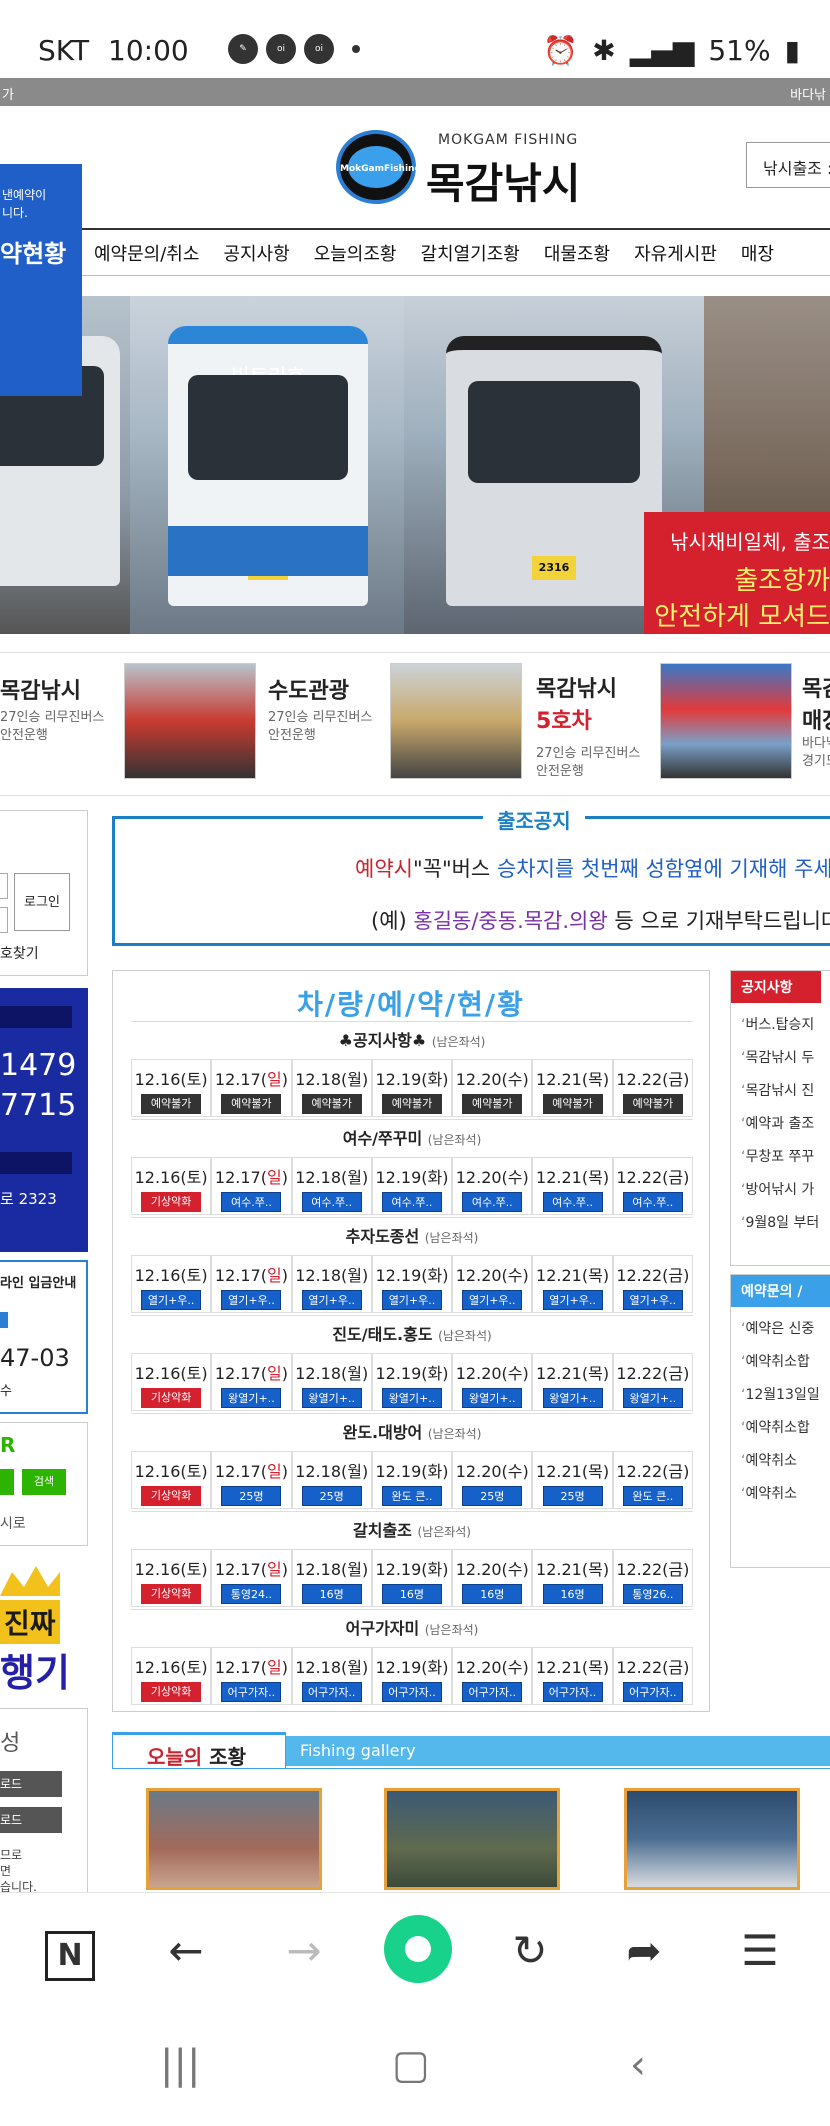  What do you see at coordinates (785, 1124) in the screenshot?
I see `notice-list-item: 예약과 출조` at bounding box center [785, 1124].